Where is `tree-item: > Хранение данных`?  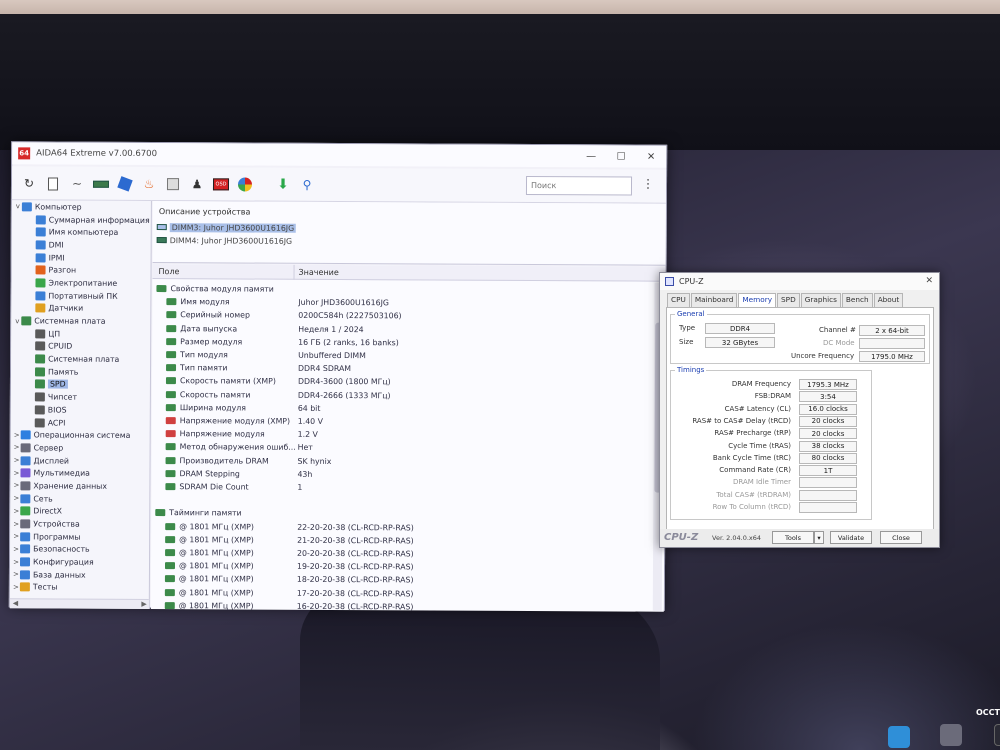 tree-item: > Хранение данных is located at coordinates (79, 485).